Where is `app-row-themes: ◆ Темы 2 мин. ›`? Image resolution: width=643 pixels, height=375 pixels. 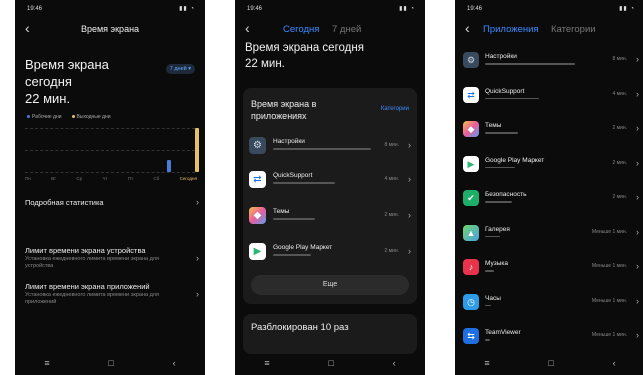 app-row-themes: ◆ Темы 2 мин. › is located at coordinates (330, 216).